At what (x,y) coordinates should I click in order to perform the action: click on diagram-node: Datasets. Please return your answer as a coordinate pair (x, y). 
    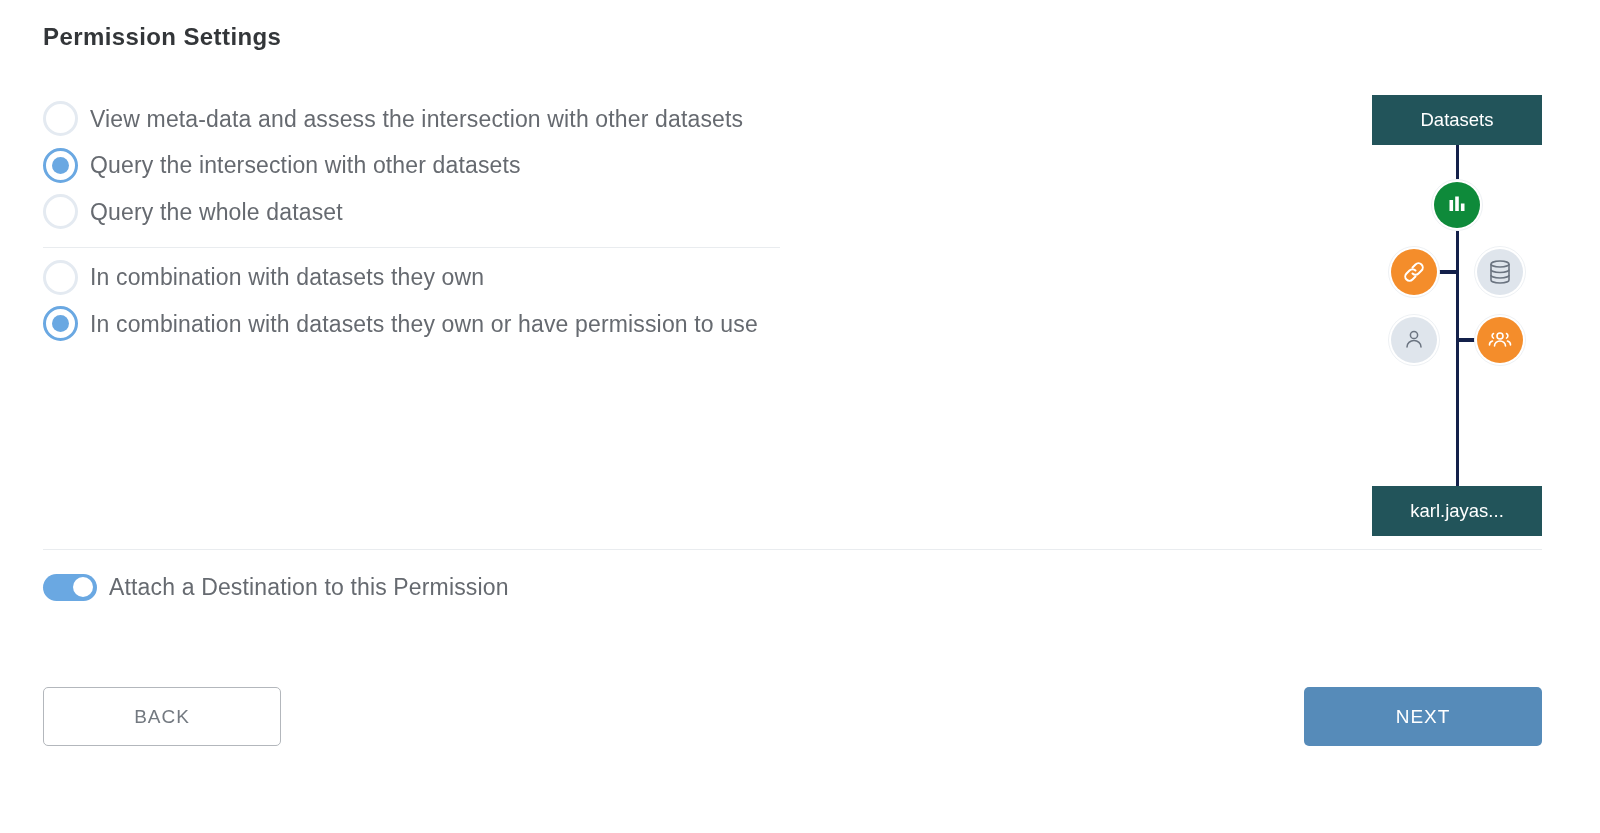
    Looking at the image, I should click on (1457, 120).